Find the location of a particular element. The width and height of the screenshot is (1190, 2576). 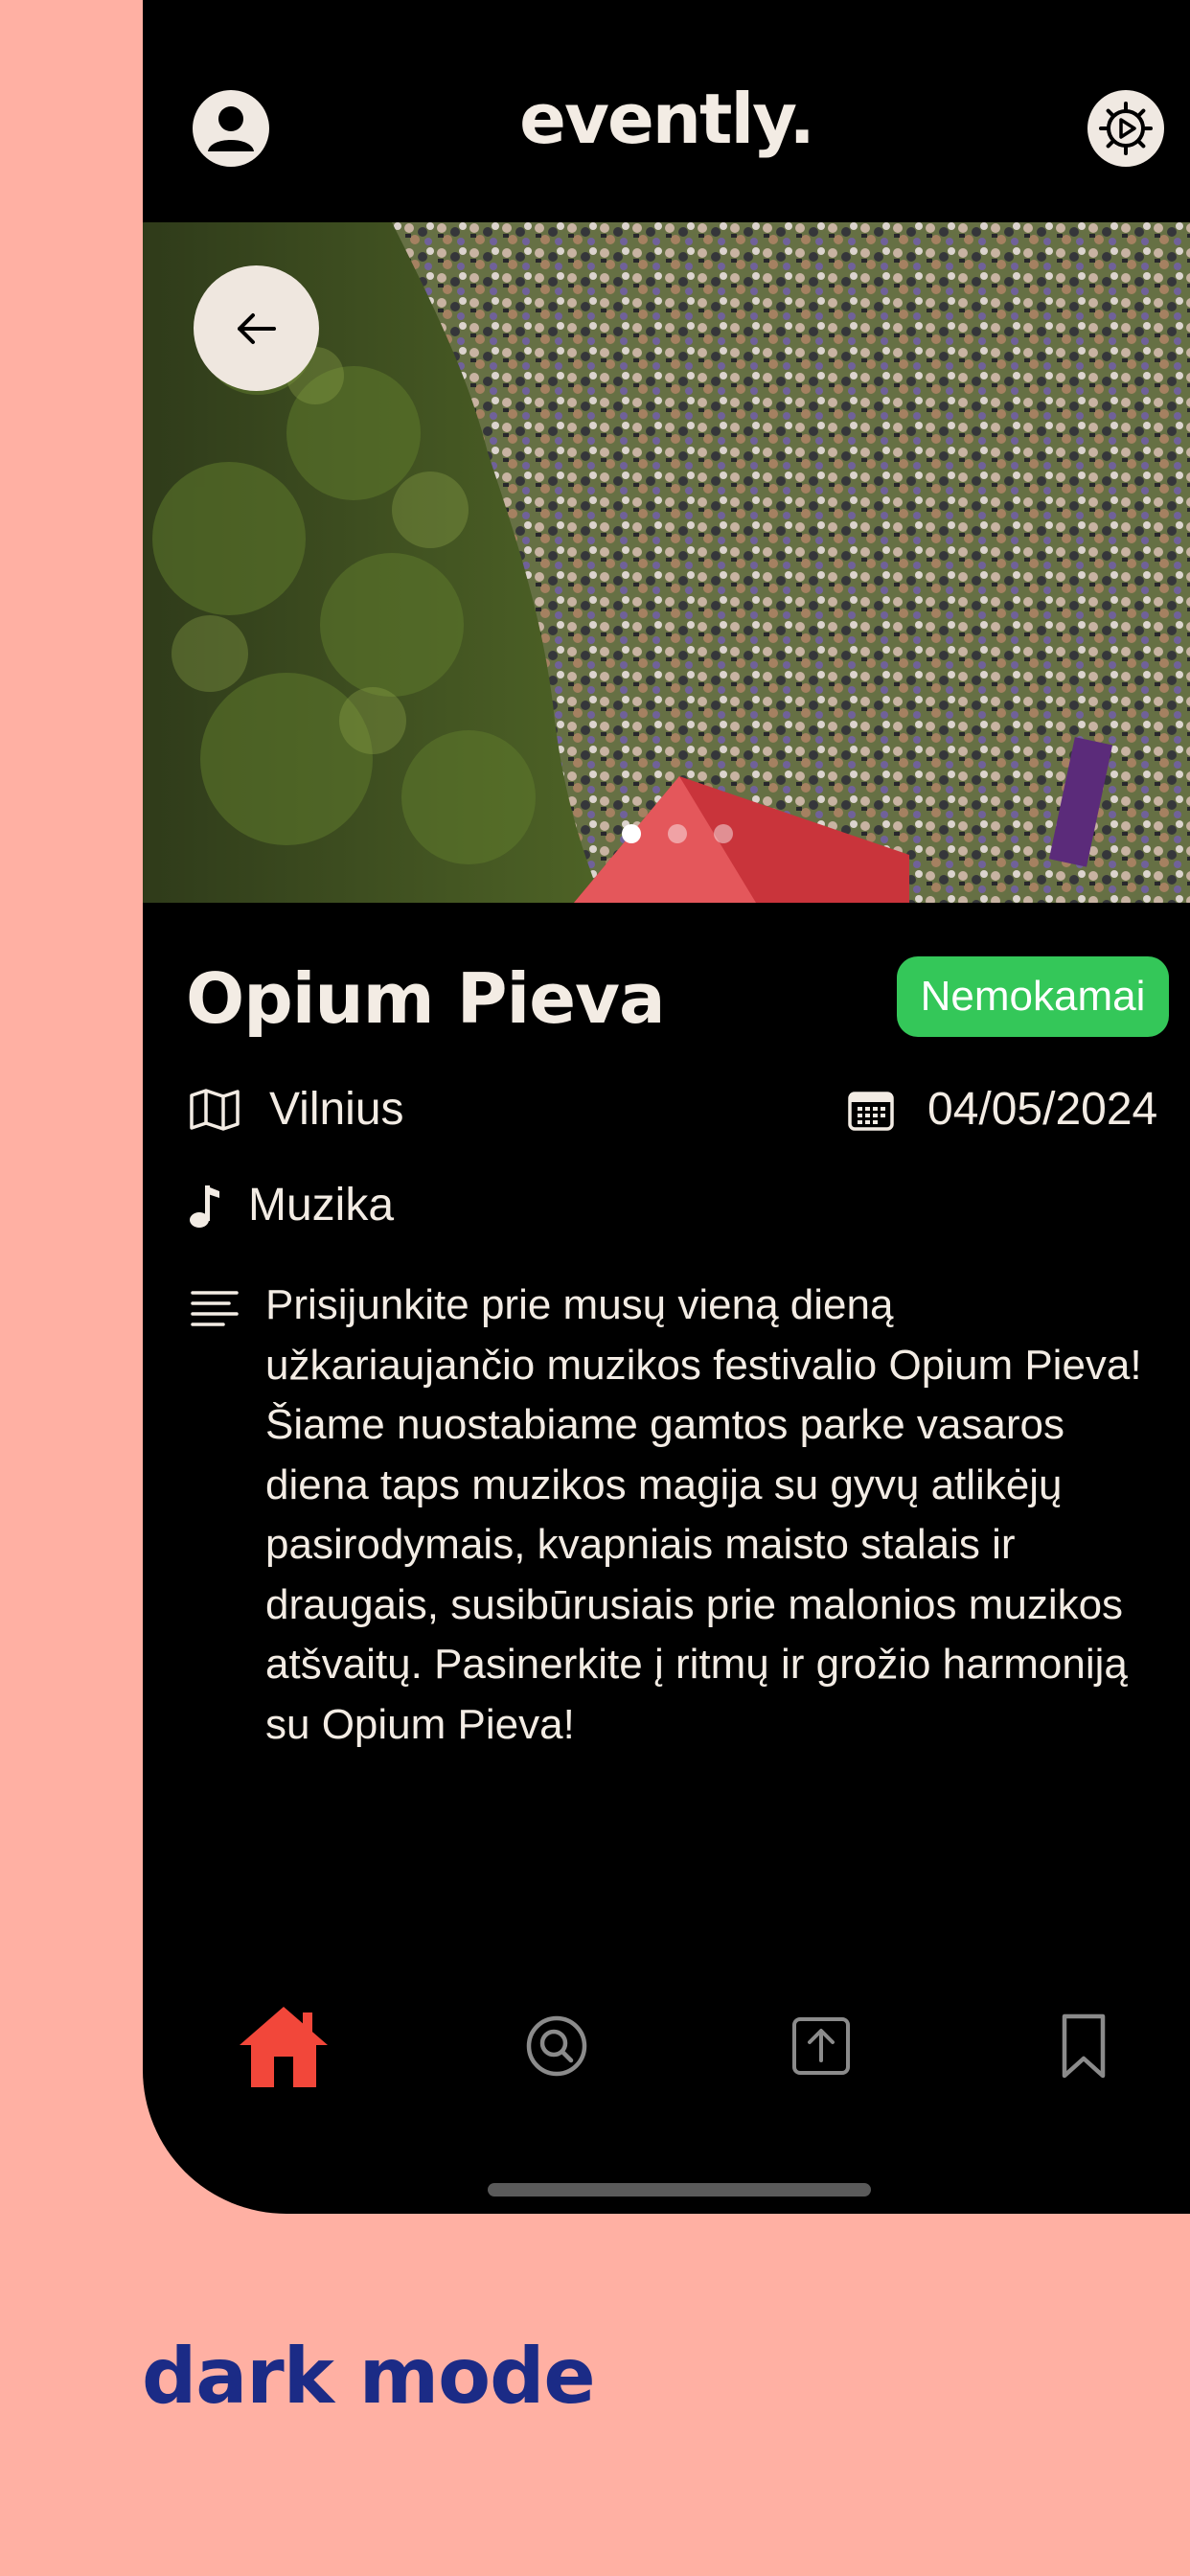

top-bar: evently. is located at coordinates (667, 111).